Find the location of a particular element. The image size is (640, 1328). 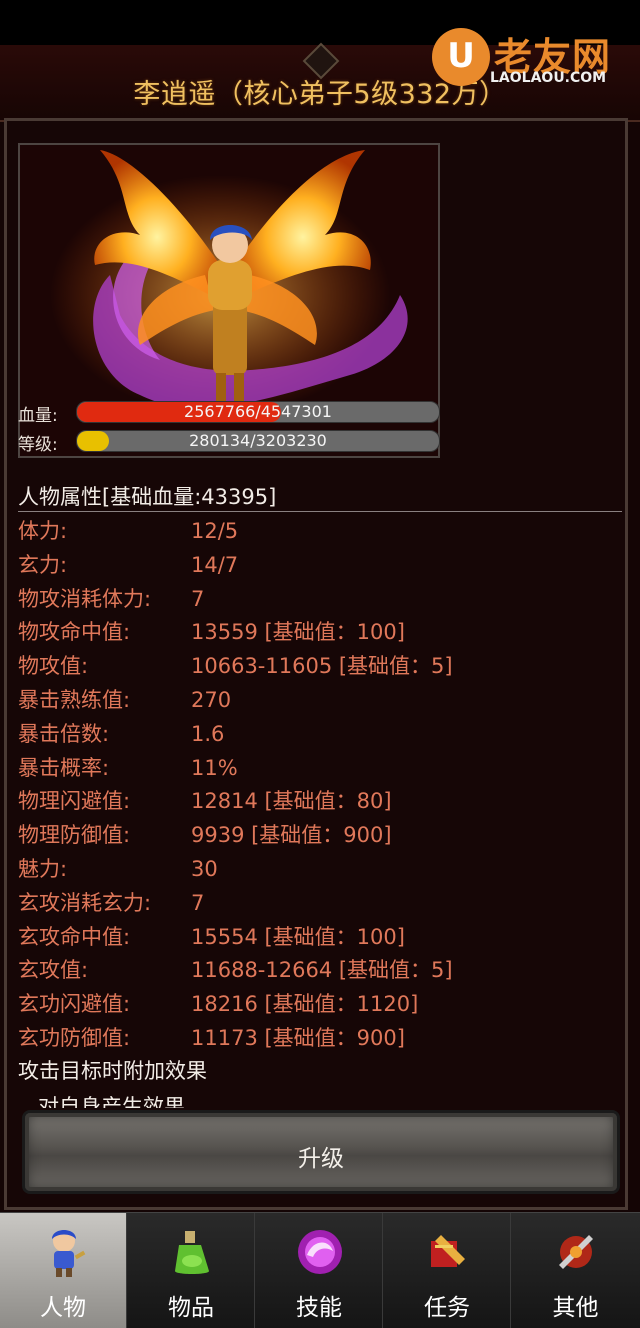

attribute-row: 物攻消耗体力: 7 is located at coordinates (320, 600).